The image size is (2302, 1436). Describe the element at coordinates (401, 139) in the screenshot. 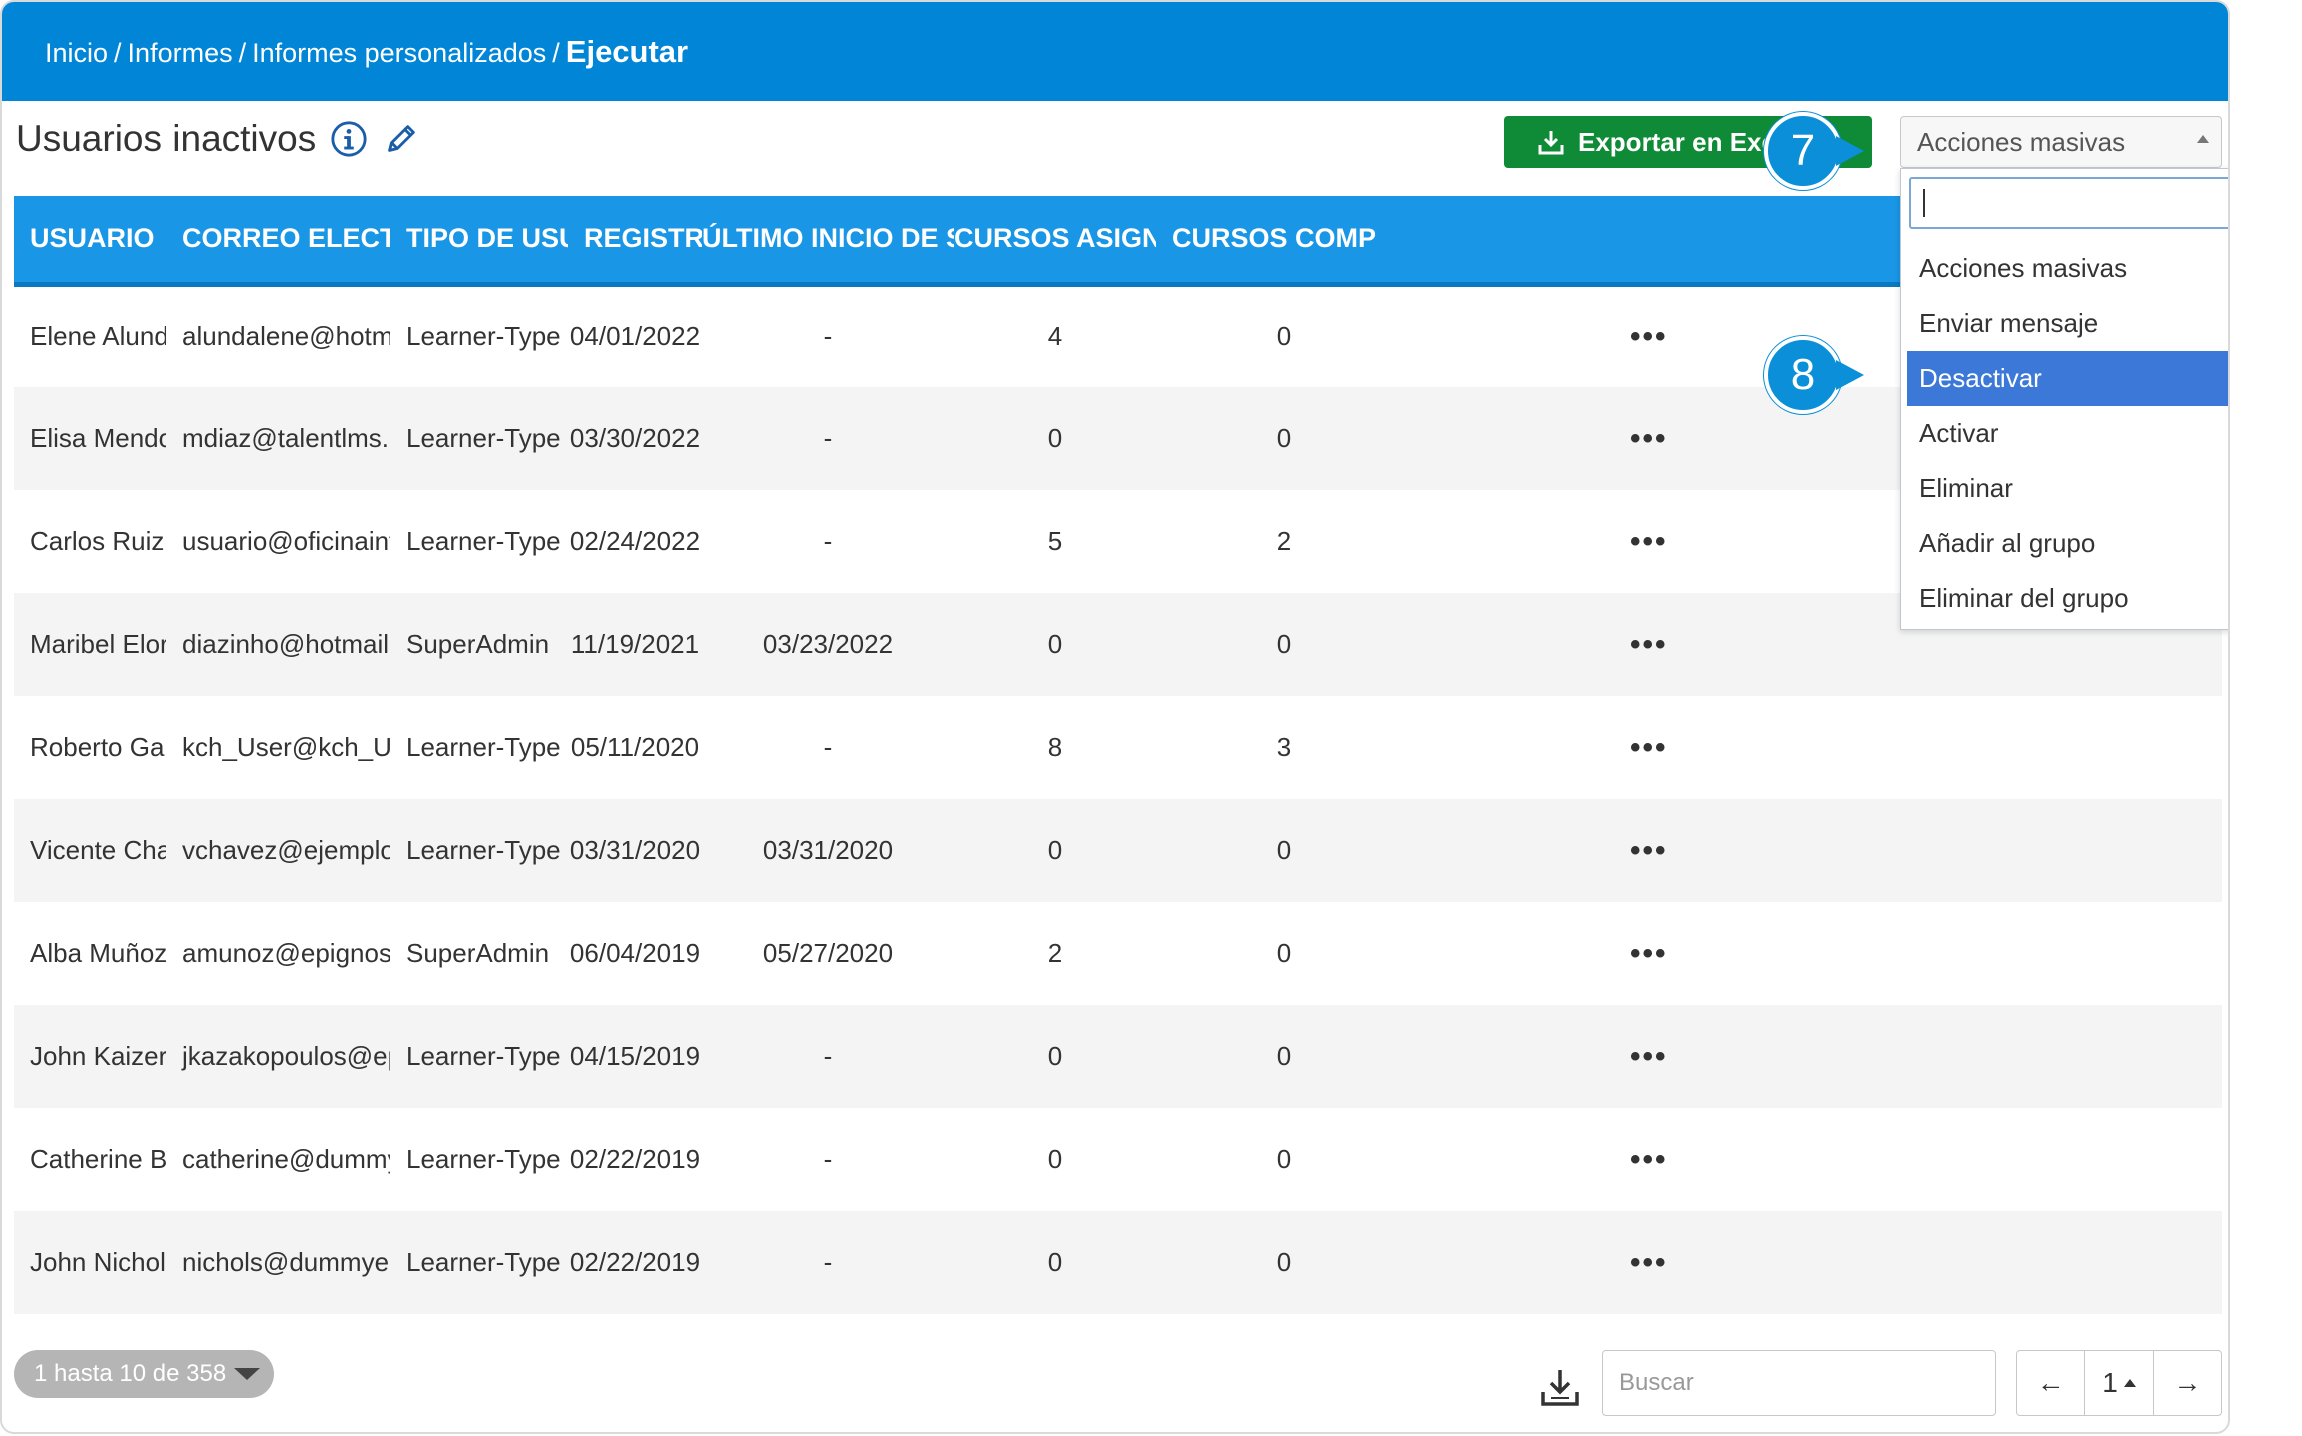

I see `pencil-icon` at that location.